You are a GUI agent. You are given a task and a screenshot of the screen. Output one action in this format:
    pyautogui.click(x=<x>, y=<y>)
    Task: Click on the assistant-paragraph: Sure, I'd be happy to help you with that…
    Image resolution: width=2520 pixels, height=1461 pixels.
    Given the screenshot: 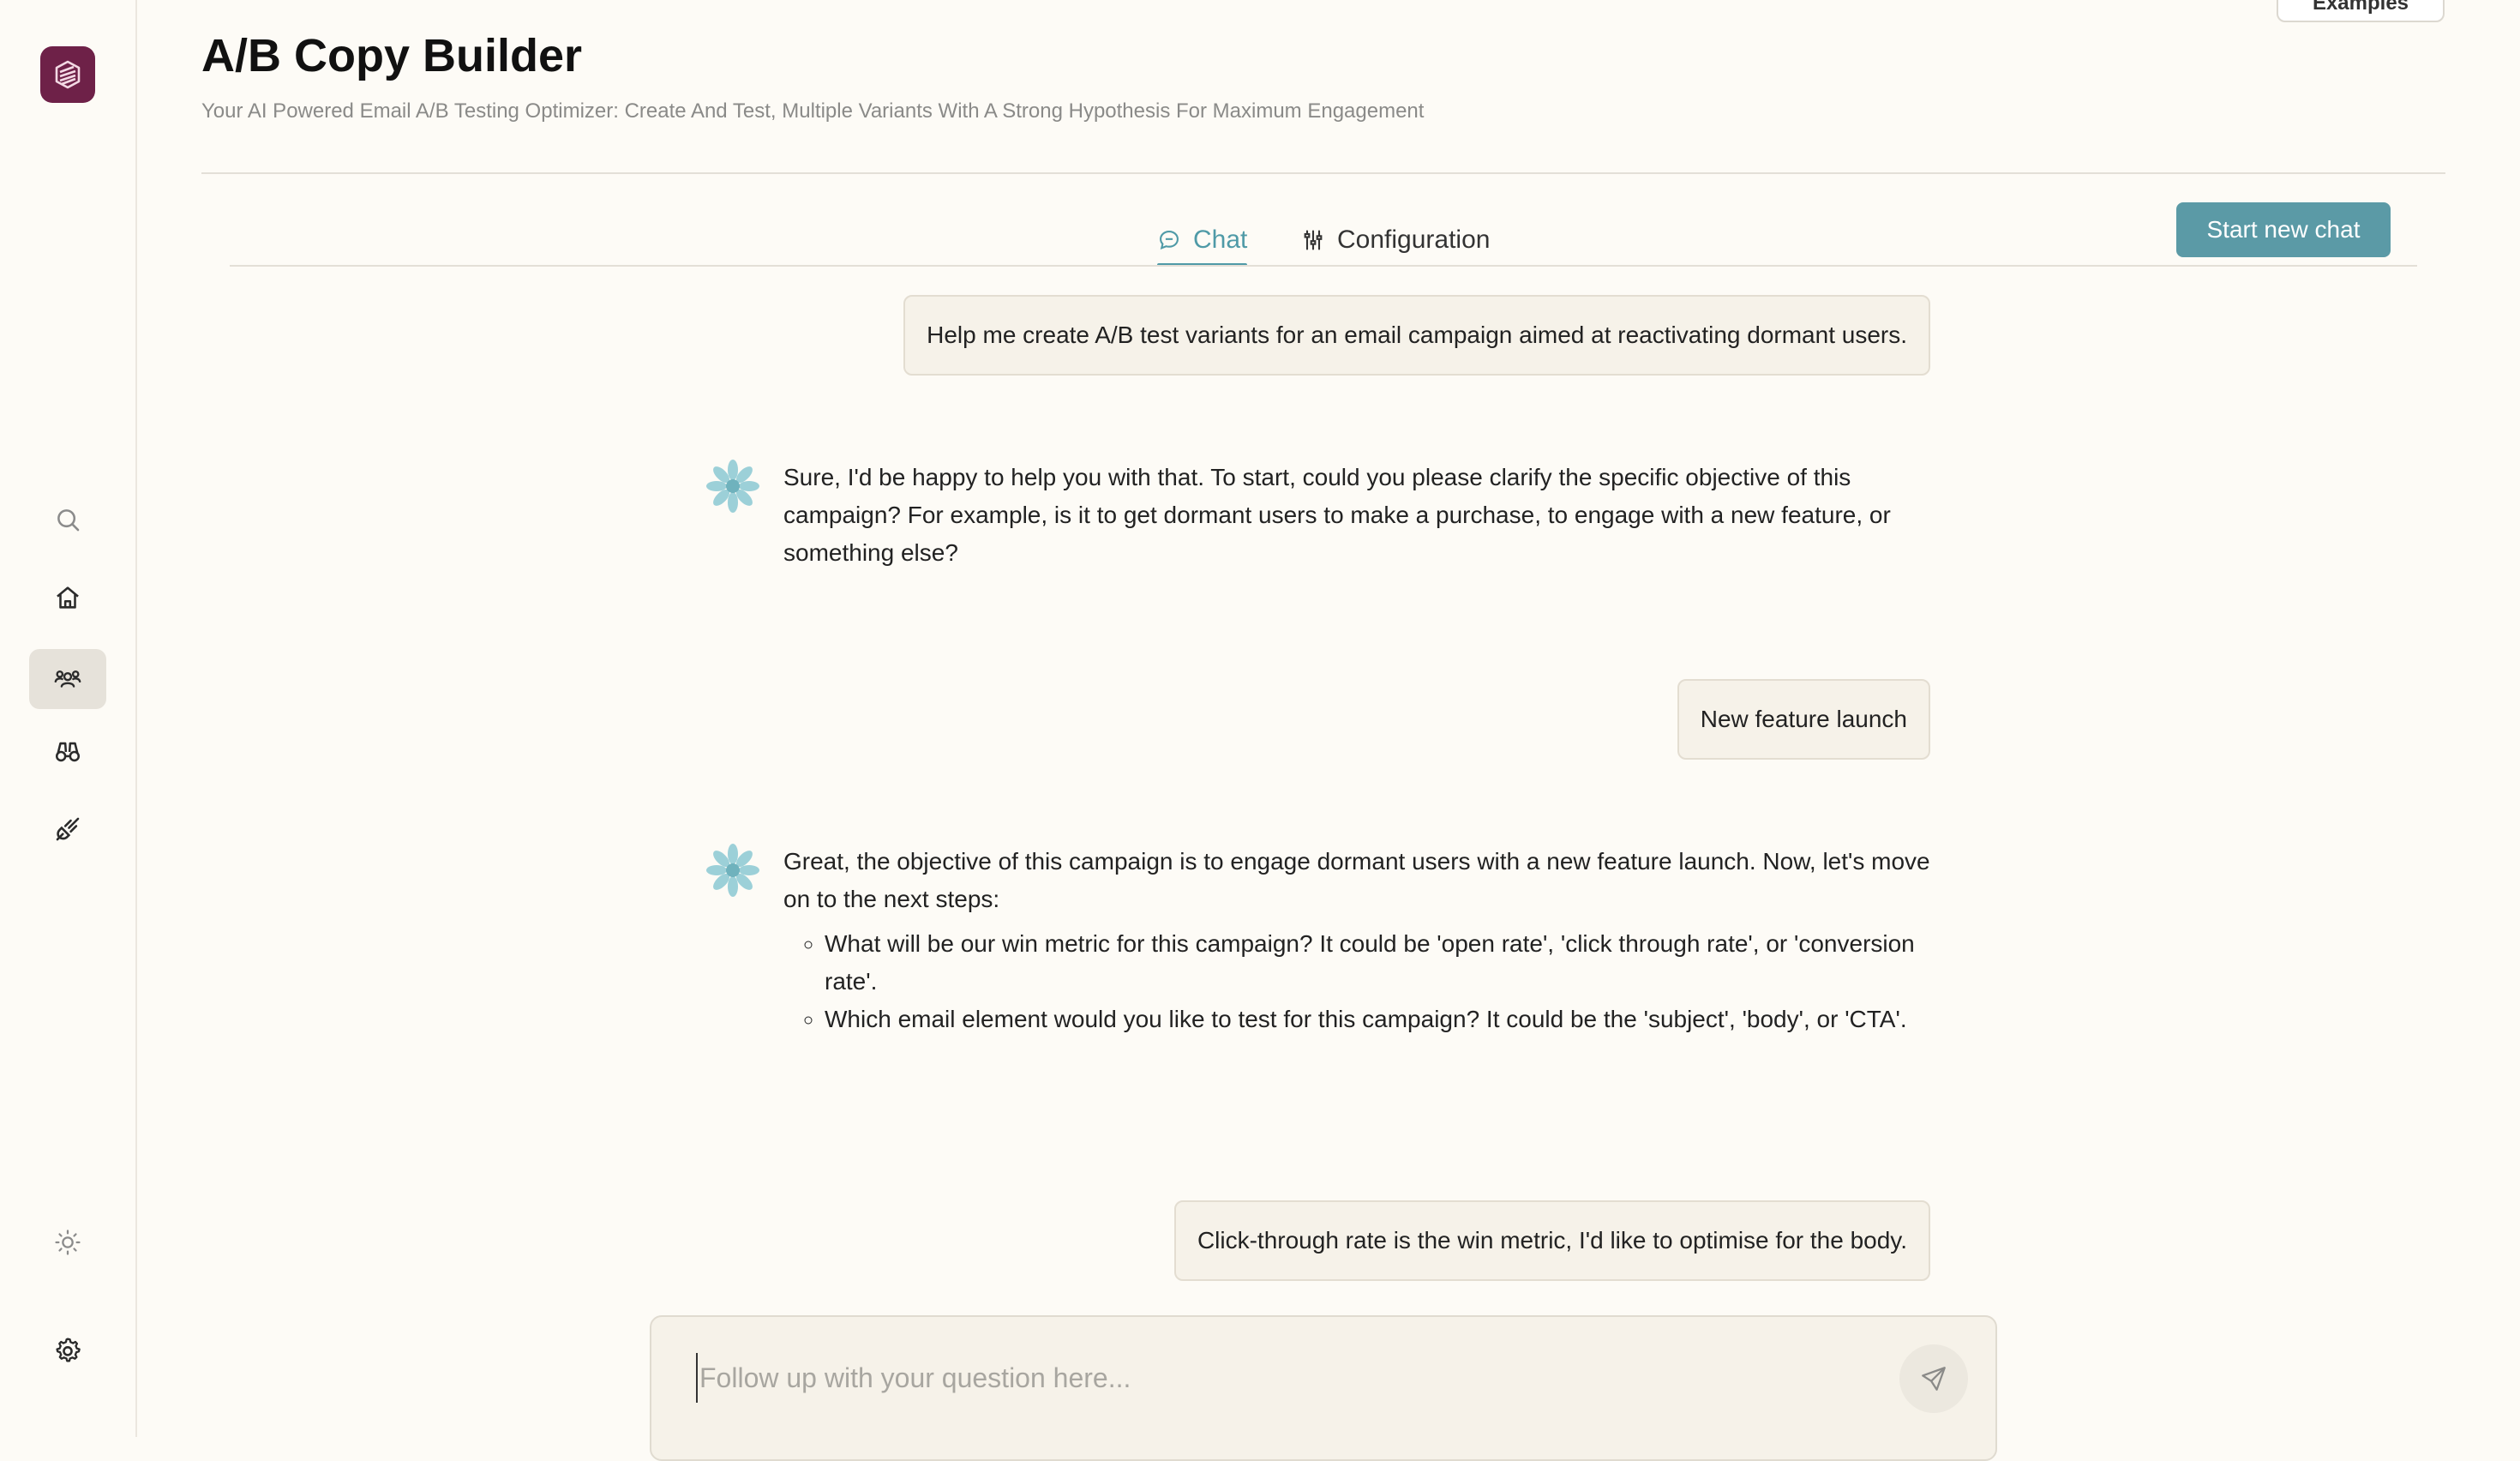 What is the action you would take?
    pyautogui.click(x=1337, y=515)
    